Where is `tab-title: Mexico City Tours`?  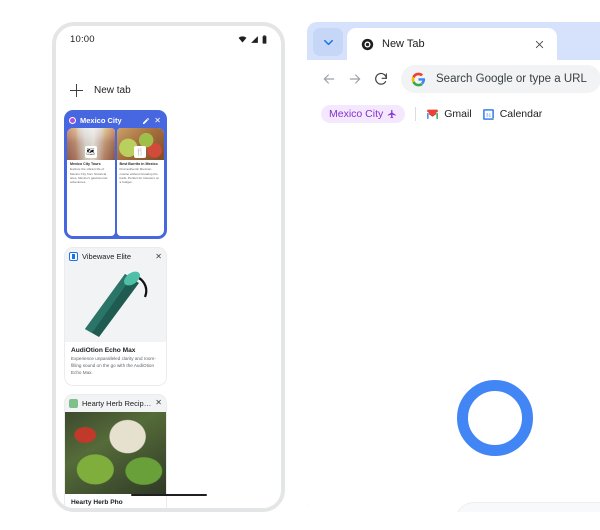 tab-title: Mexico City Tours is located at coordinates (85, 164).